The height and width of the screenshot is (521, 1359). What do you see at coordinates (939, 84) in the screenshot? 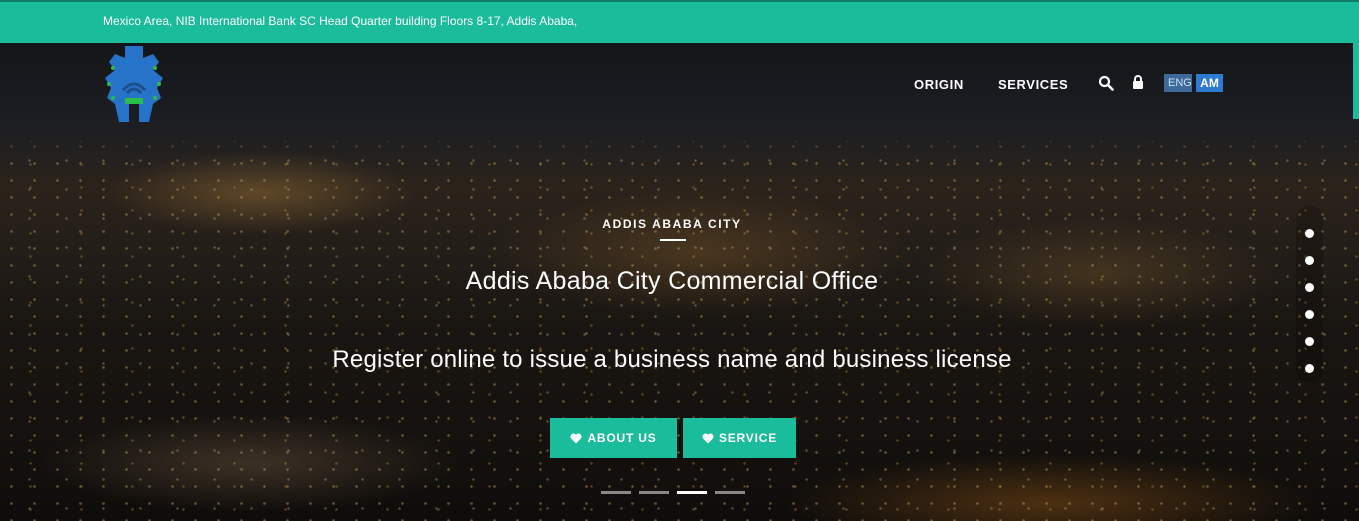
I see `nav-origin: ORIGIN` at bounding box center [939, 84].